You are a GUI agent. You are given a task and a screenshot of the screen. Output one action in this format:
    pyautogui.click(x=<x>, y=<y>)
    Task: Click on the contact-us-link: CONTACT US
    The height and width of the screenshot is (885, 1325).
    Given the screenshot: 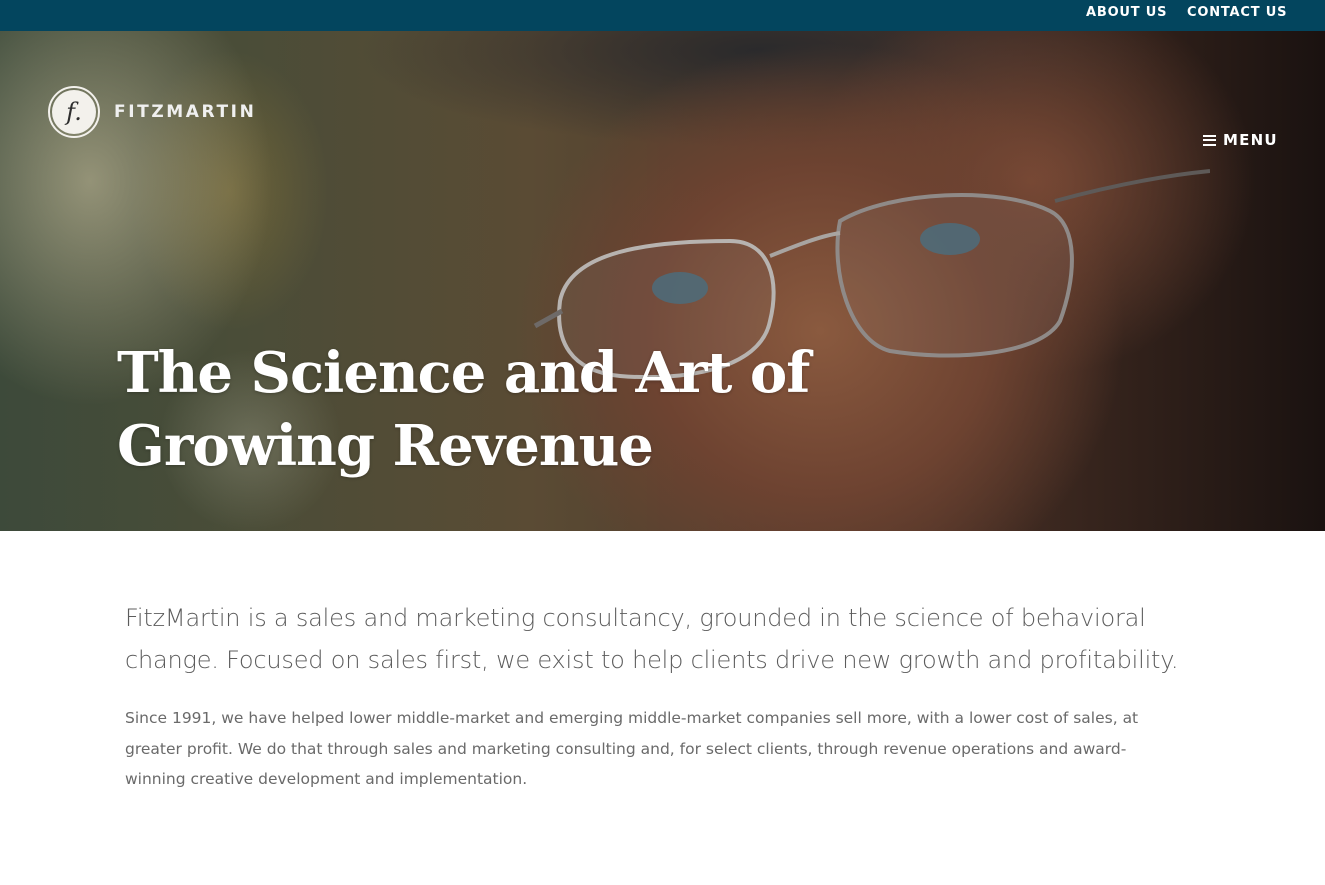 What is the action you would take?
    pyautogui.click(x=1237, y=12)
    